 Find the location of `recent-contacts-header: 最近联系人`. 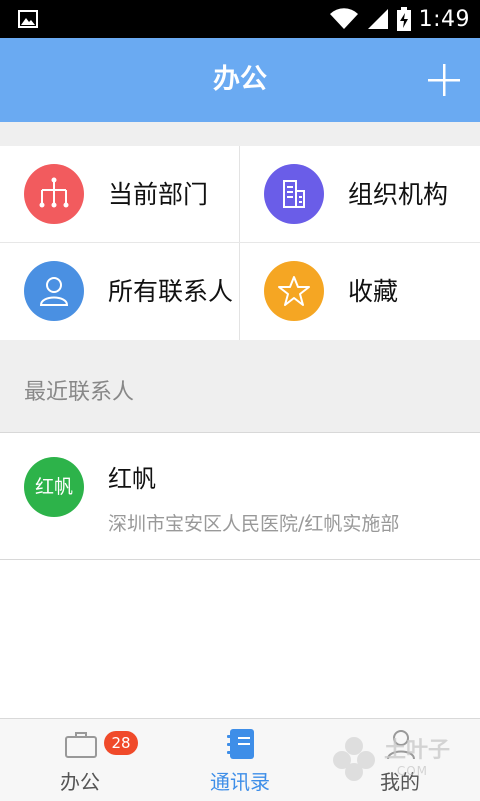

recent-contacts-header: 最近联系人 is located at coordinates (240, 386).